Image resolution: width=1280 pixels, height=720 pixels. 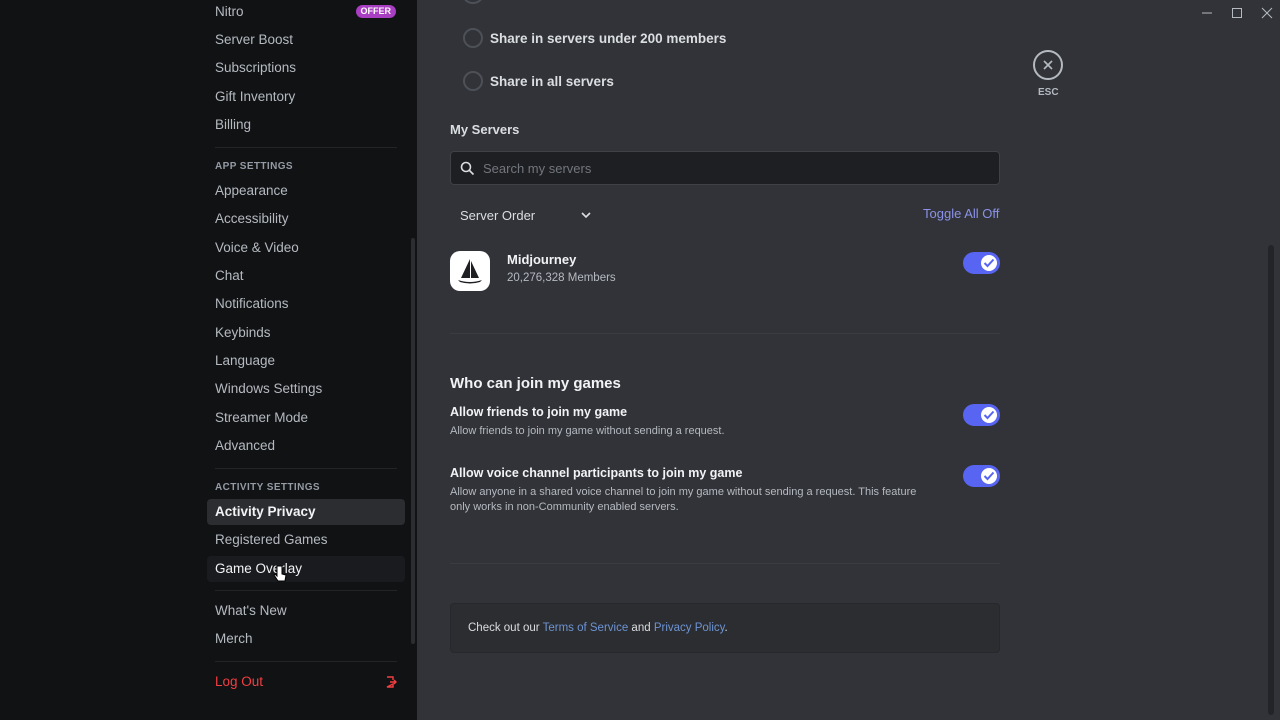 I want to click on sidebar-item-label: What's New, so click(x=251, y=610).